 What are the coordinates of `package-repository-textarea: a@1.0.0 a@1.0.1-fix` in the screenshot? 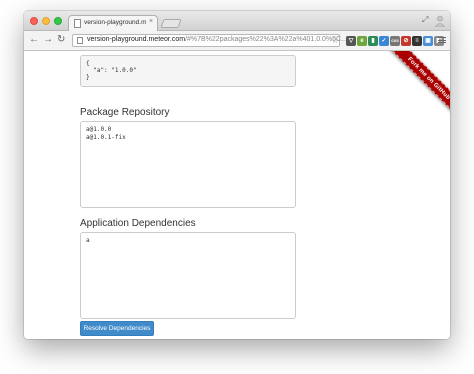 It's located at (188, 164).